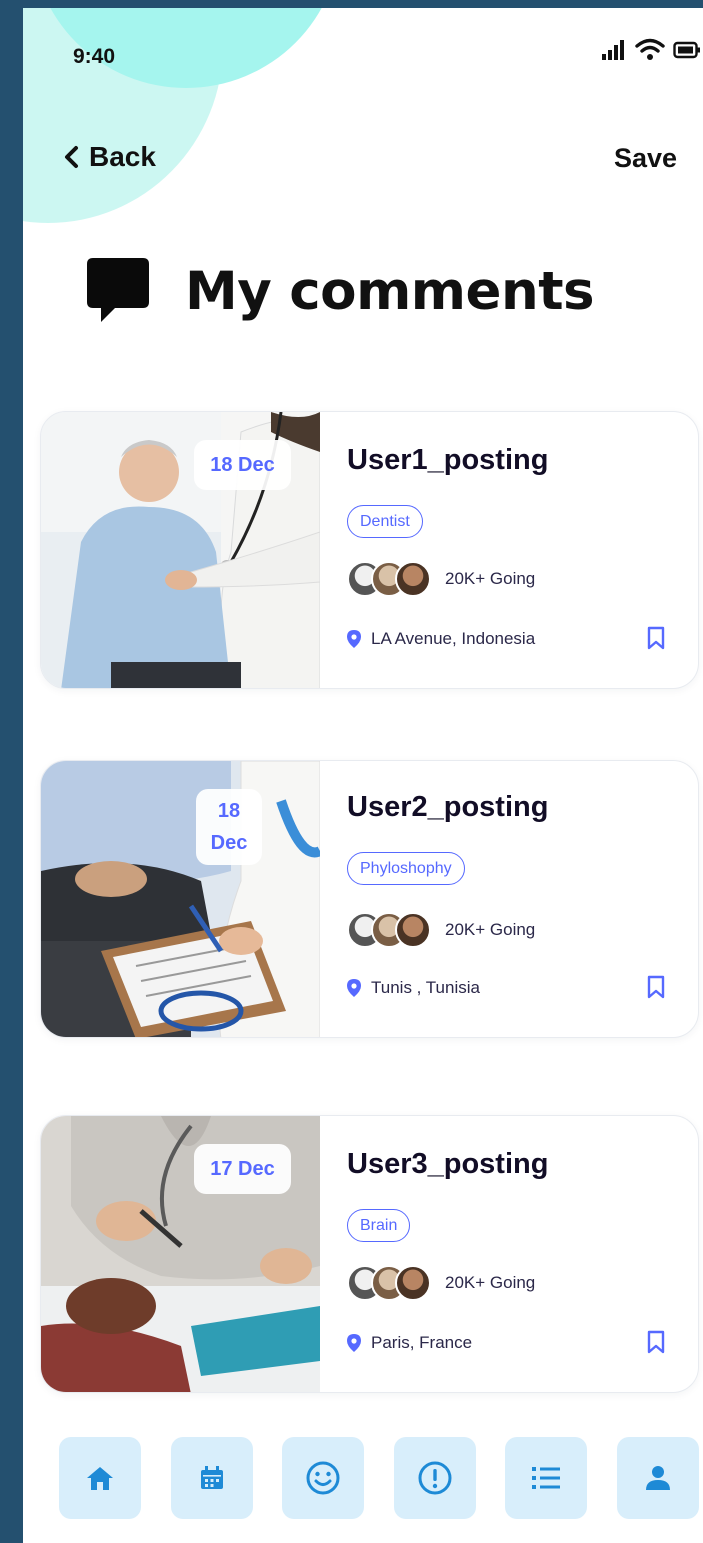 Image resolution: width=703 pixels, height=1543 pixels. I want to click on nav-calendar, so click(211, 1478).